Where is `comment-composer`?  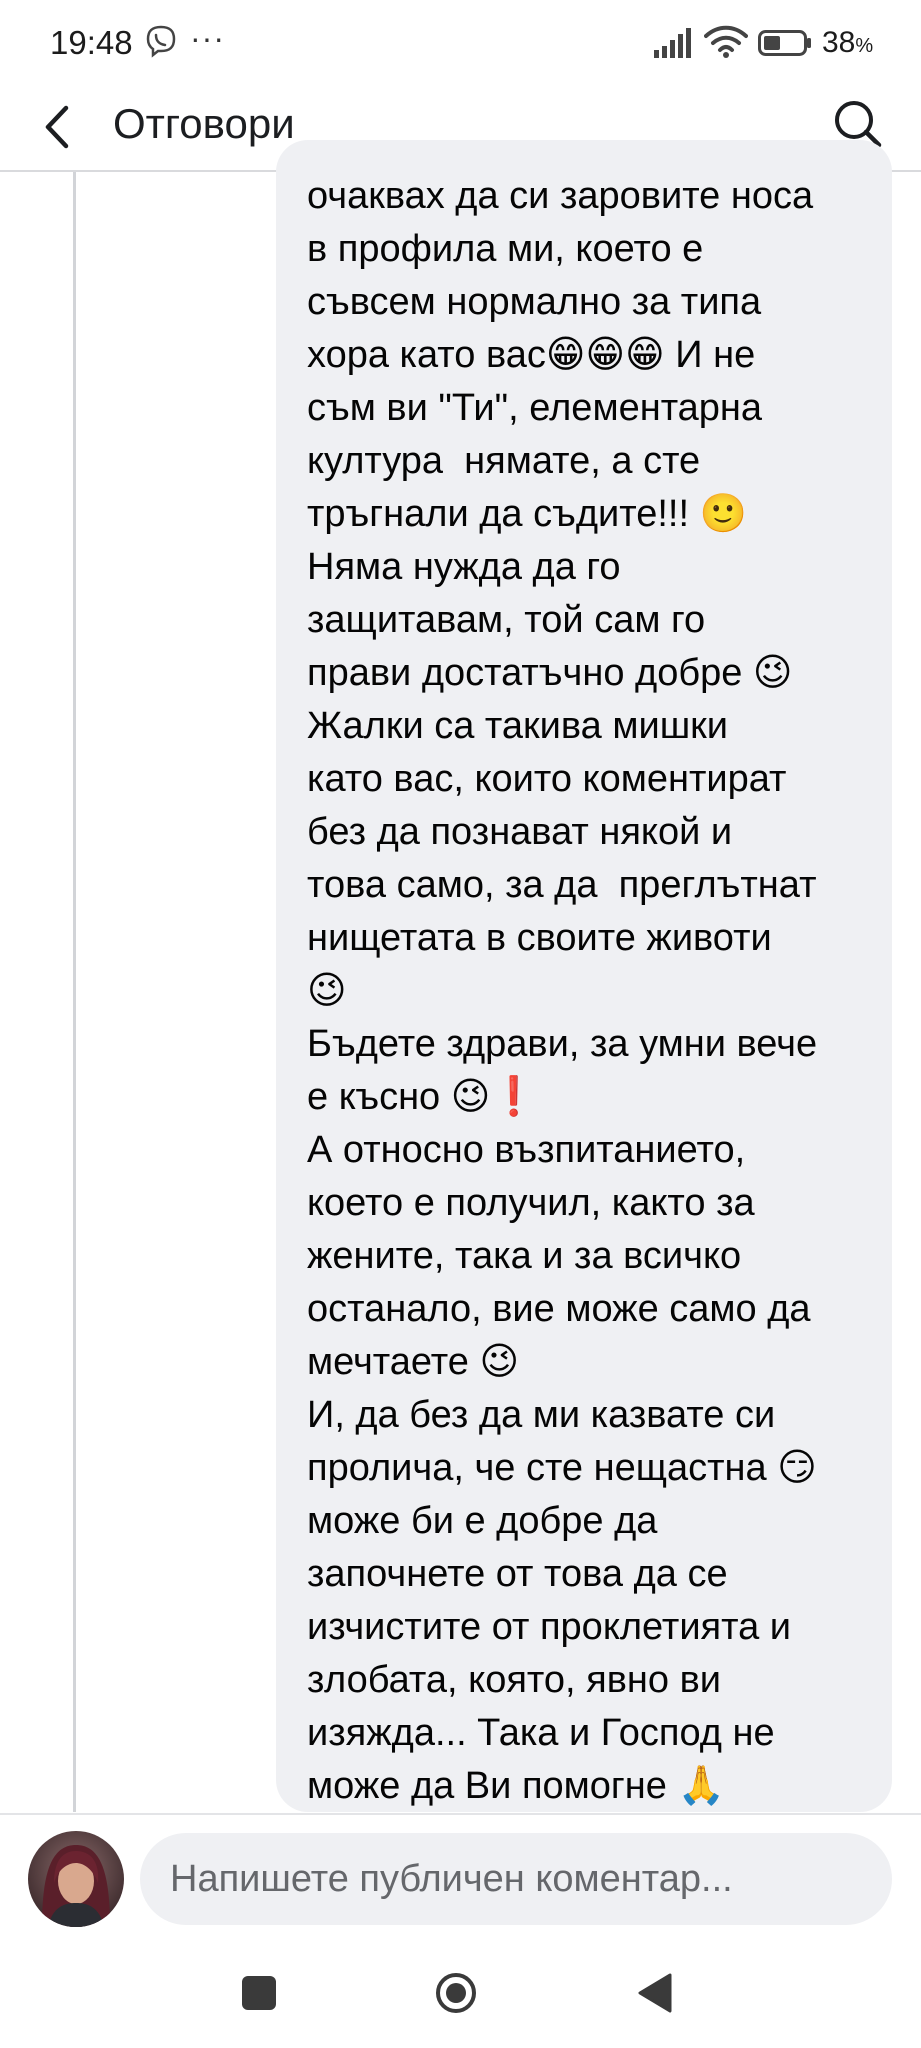
comment-composer is located at coordinates (460, 1877).